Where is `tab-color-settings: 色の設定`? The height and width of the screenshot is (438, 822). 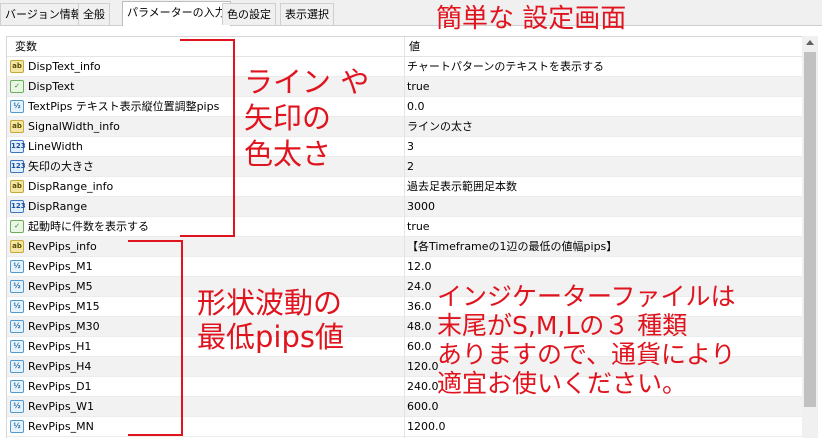
tab-color-settings: 色の設定 is located at coordinates (249, 14).